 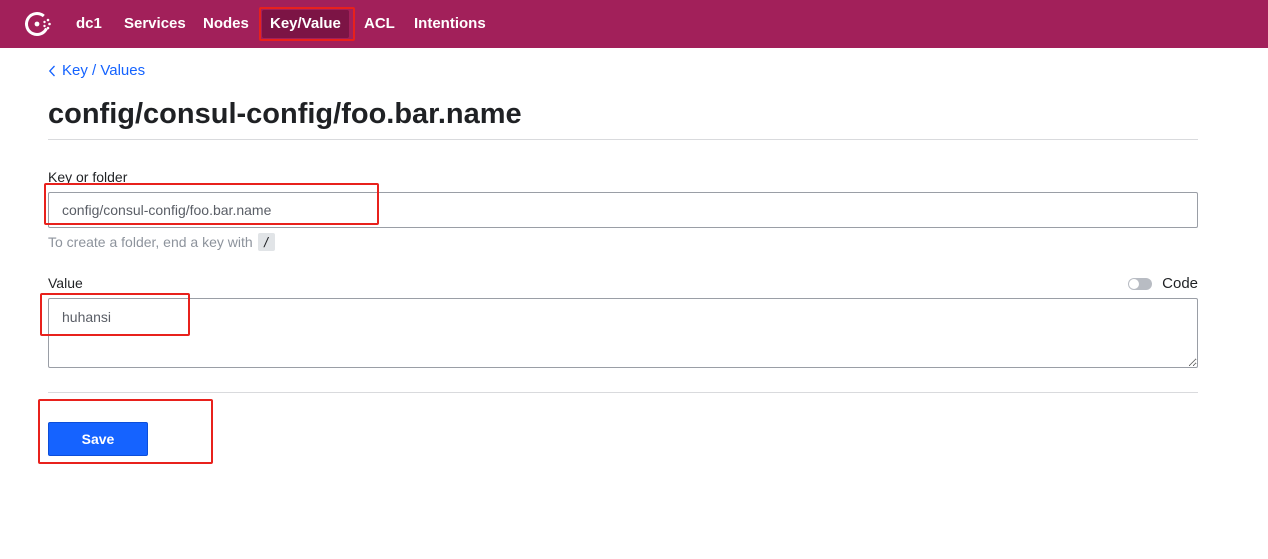 I want to click on code-toggle: Code, so click(x=1163, y=283).